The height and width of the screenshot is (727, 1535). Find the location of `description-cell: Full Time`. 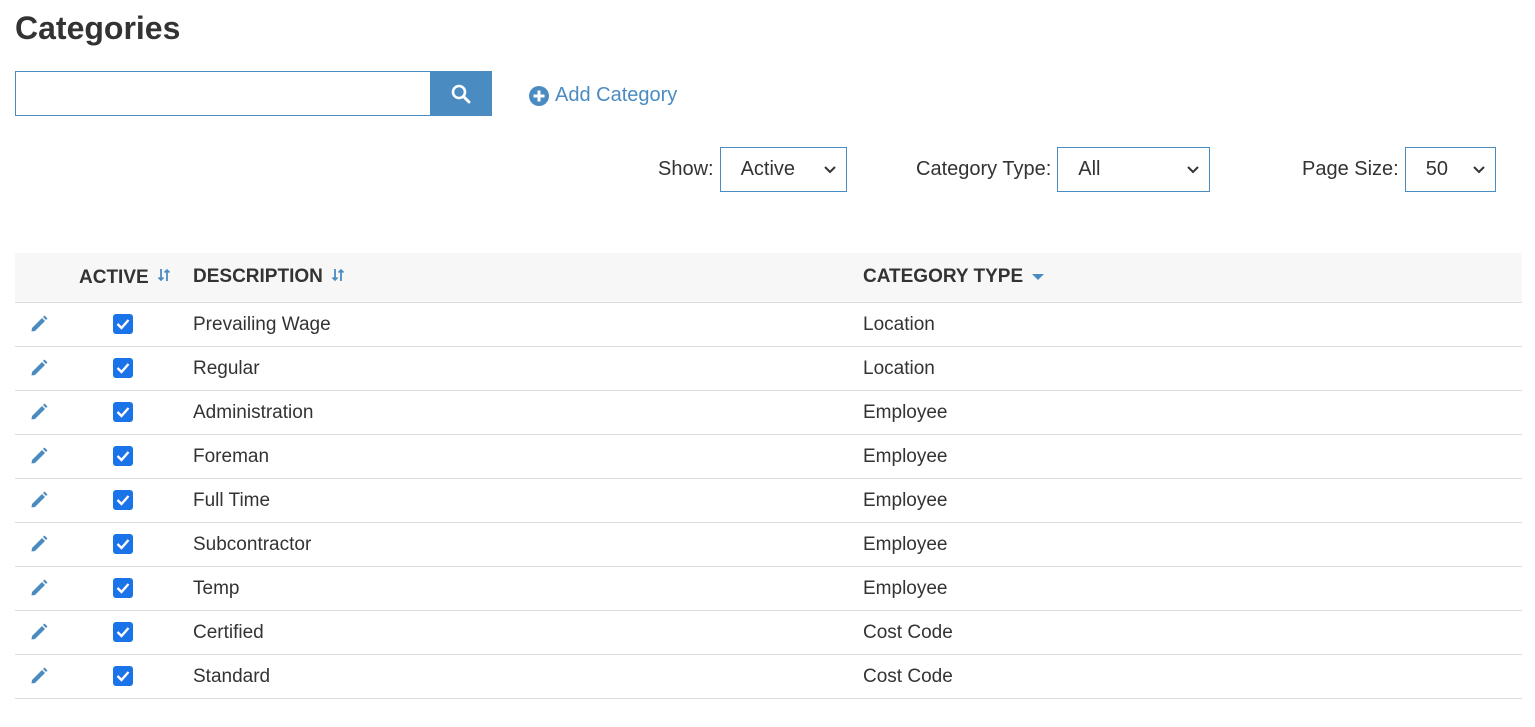

description-cell: Full Time is located at coordinates (528, 500).